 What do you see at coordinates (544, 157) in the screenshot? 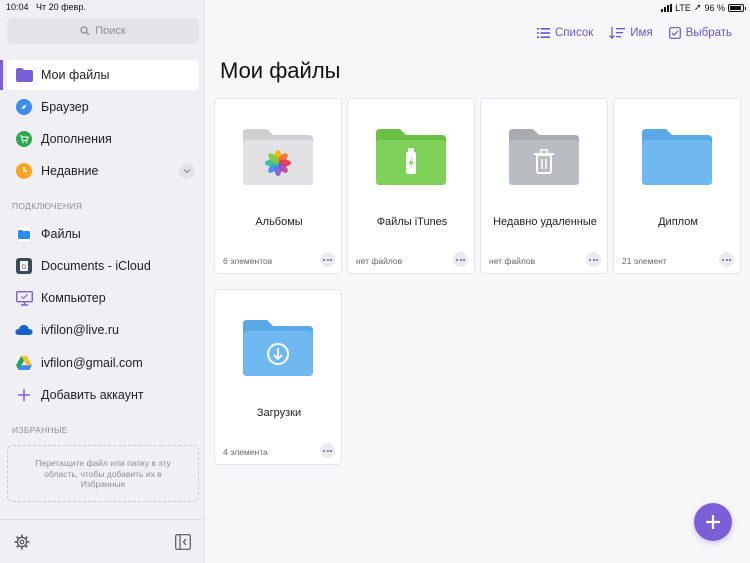
I see `trash-folder-icon` at bounding box center [544, 157].